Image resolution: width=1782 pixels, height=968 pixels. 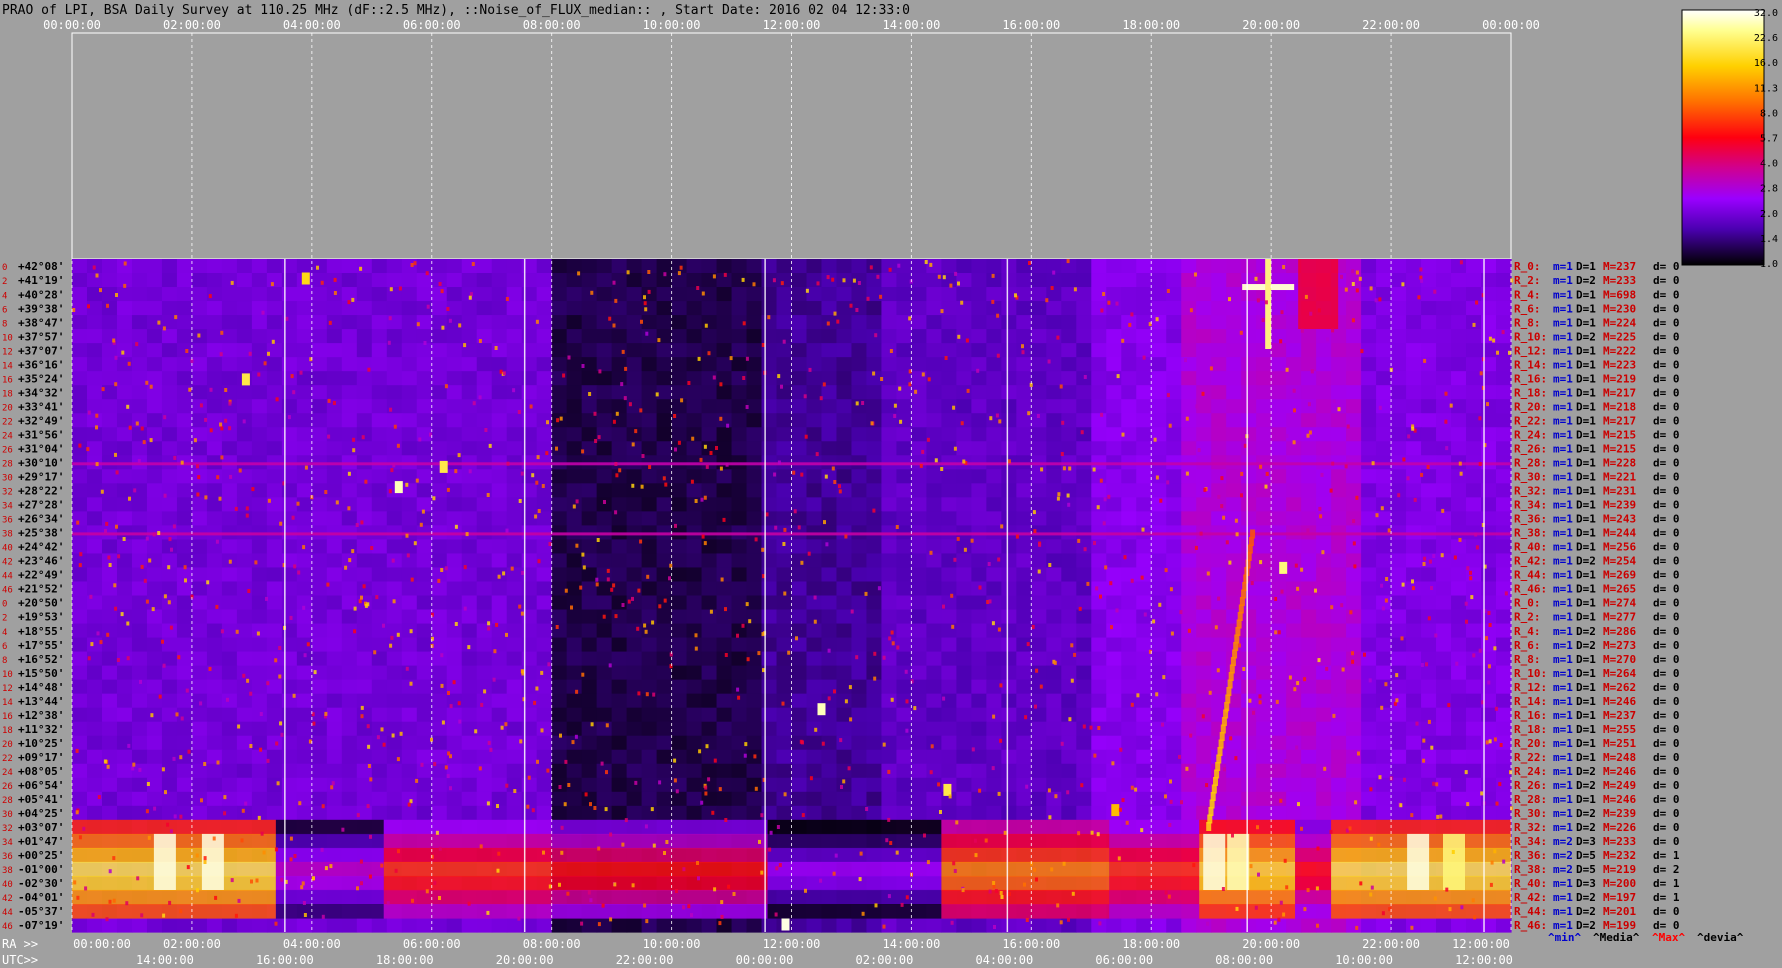 What do you see at coordinates (174, 827) in the screenshot?
I see `bright-band-cell` at bounding box center [174, 827].